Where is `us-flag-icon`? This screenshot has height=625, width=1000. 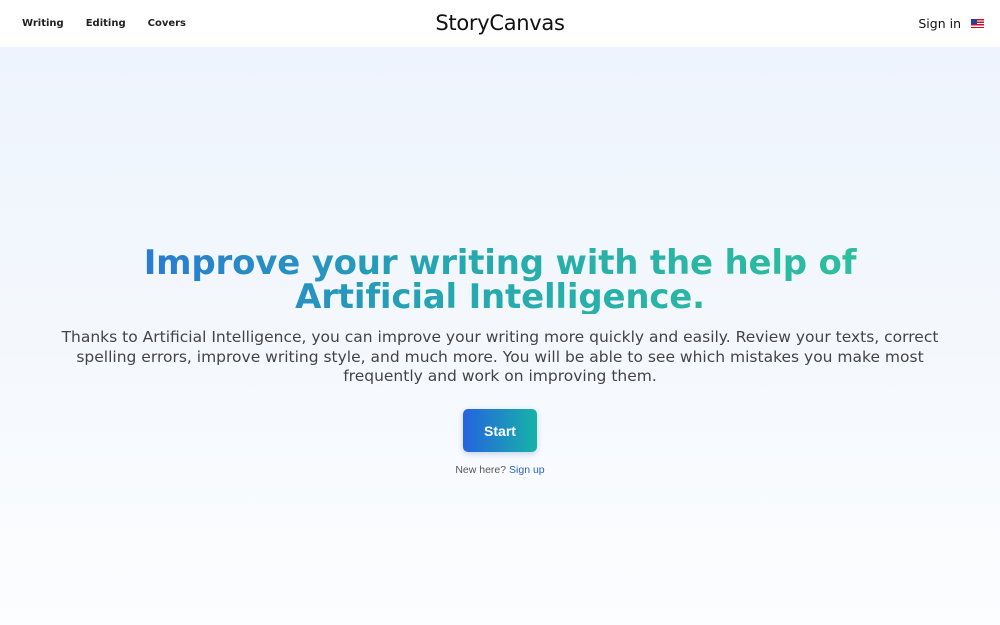 us-flag-icon is located at coordinates (977, 23).